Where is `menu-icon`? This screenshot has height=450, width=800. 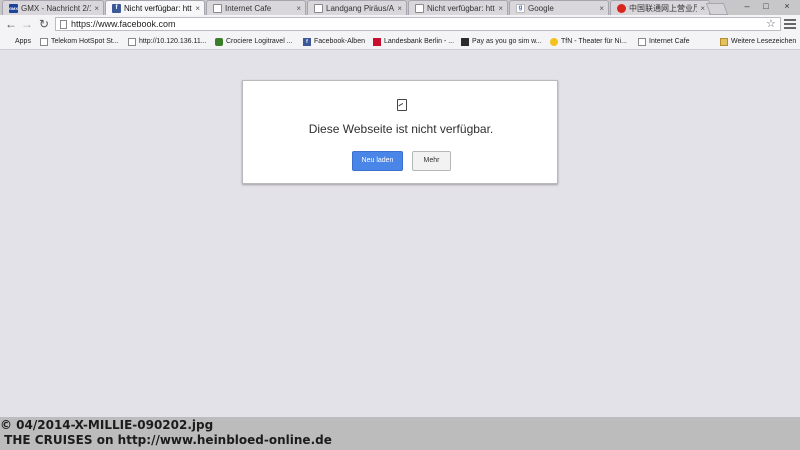
menu-icon is located at coordinates (790, 24).